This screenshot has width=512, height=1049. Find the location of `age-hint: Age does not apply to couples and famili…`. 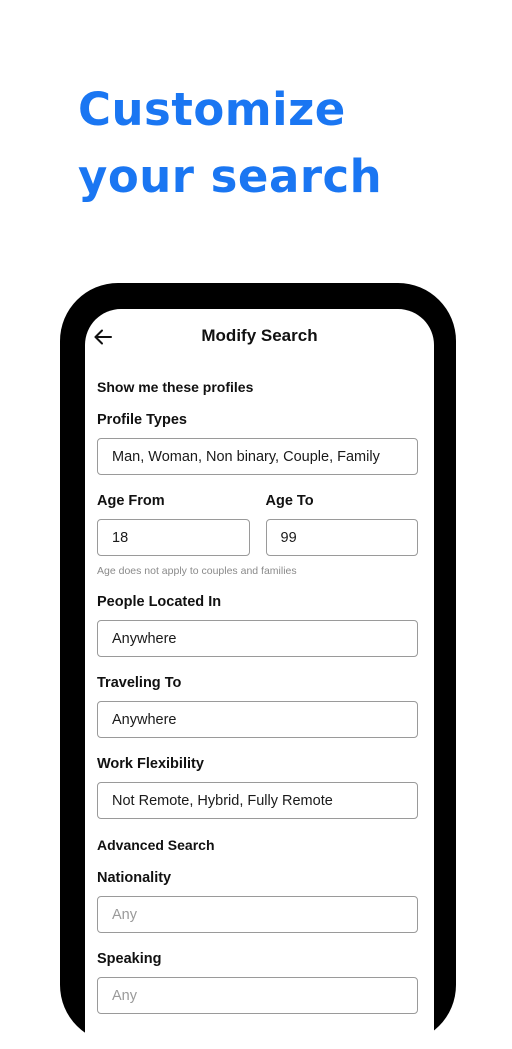

age-hint: Age does not apply to couples and famili… is located at coordinates (197, 571).